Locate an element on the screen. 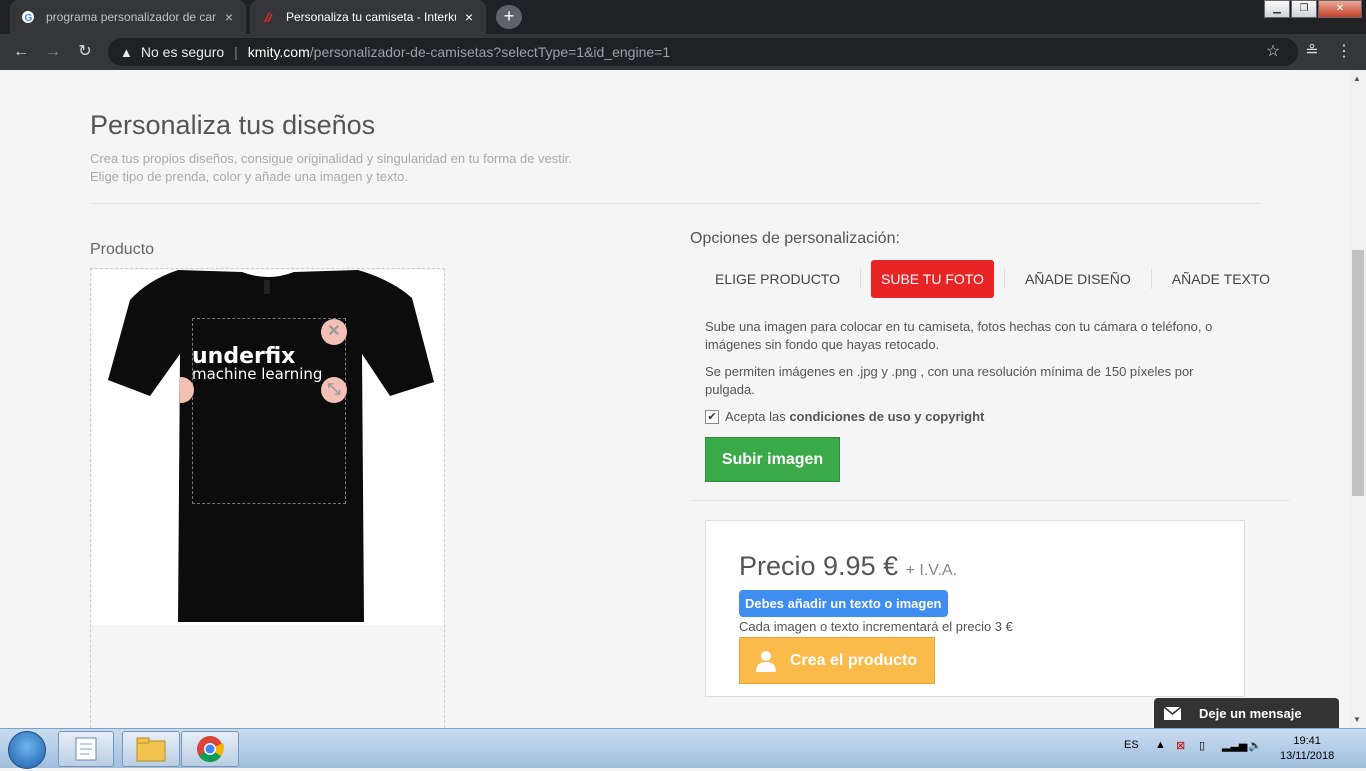 The width and height of the screenshot is (1366, 771). tab-personaliza: Personaliza tu camiseta - Interkul × is located at coordinates (368, 17).